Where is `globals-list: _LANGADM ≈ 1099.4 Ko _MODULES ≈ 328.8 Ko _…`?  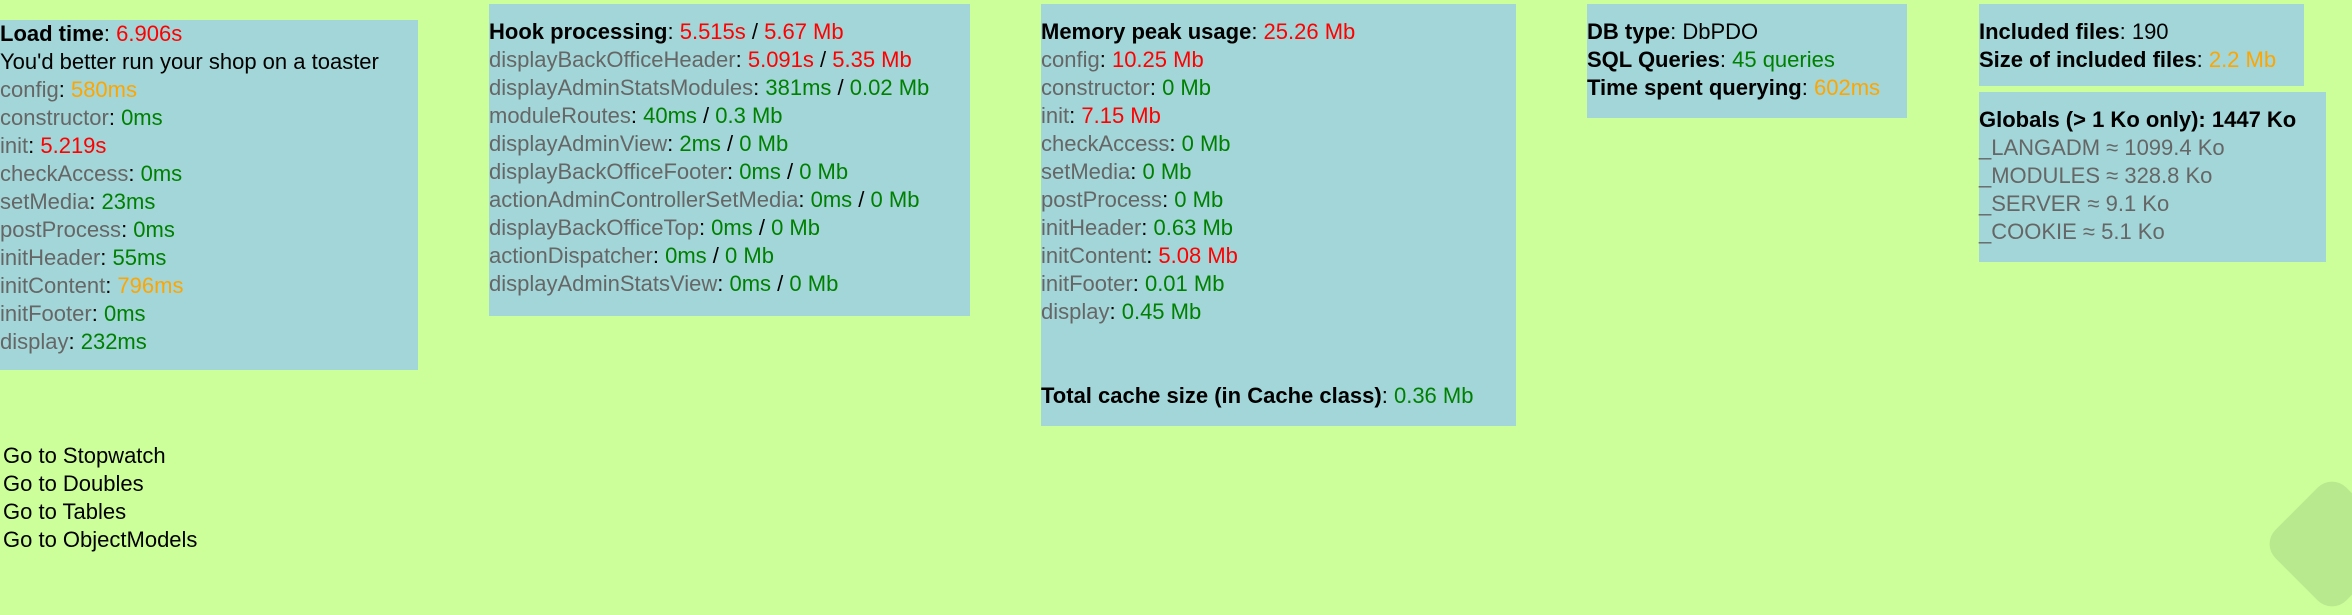 globals-list: _LANGADM ≈ 1099.4 Ko _MODULES ≈ 328.8 Ko _… is located at coordinates (2152, 190).